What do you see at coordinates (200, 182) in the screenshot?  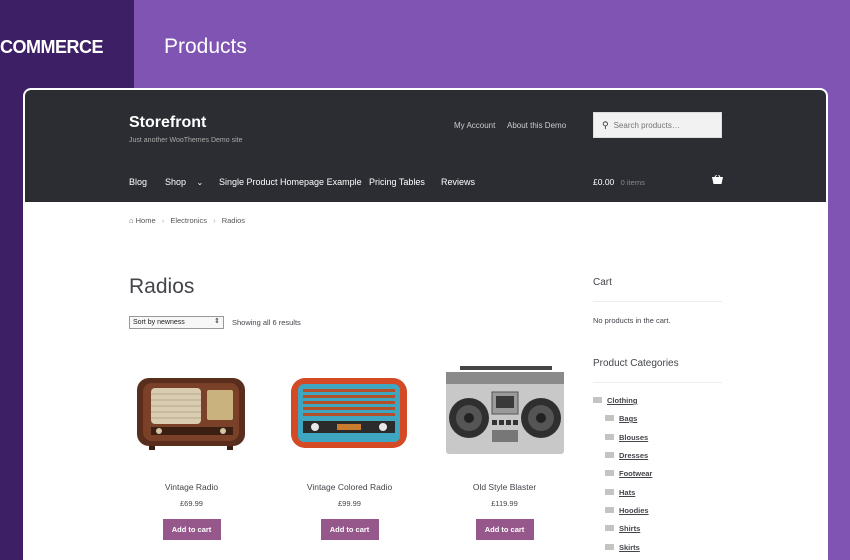 I see `chevron-down-icon: ⌄` at bounding box center [200, 182].